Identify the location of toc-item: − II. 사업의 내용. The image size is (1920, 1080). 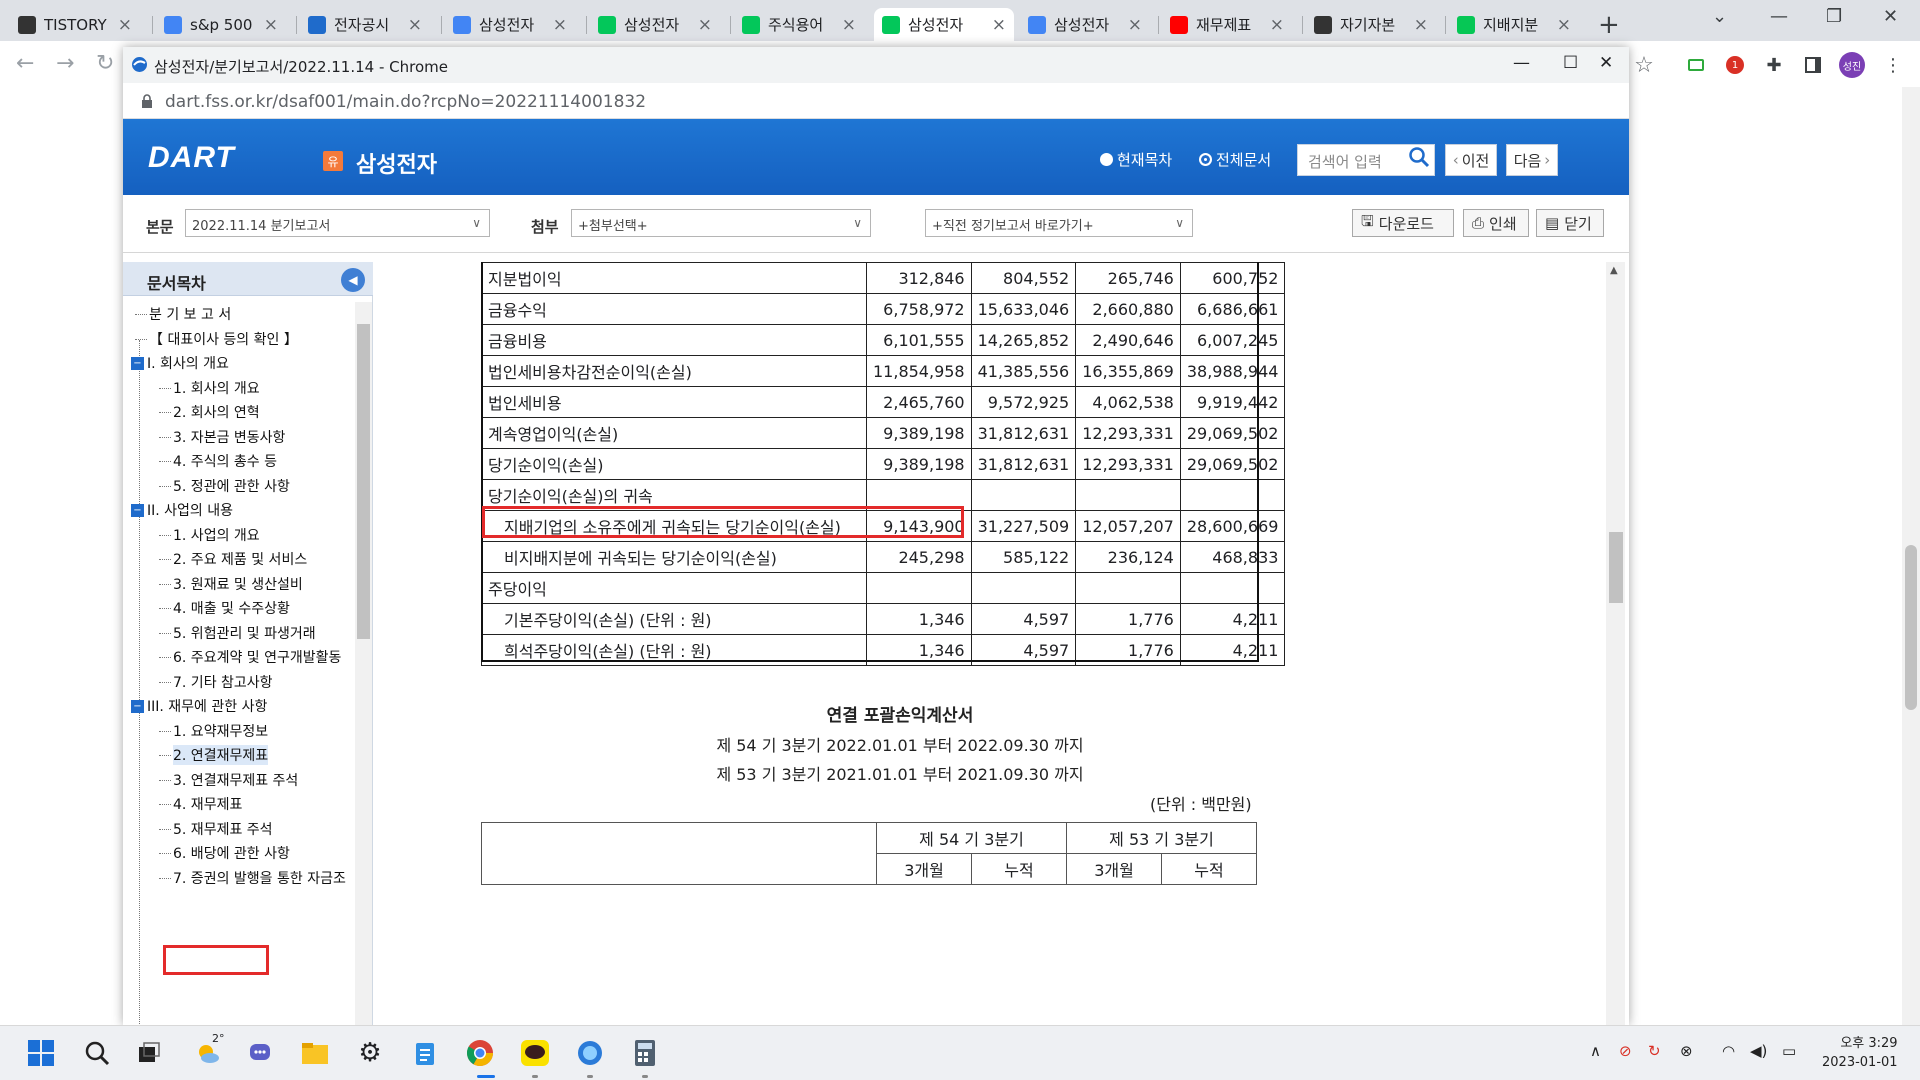
(182, 510).